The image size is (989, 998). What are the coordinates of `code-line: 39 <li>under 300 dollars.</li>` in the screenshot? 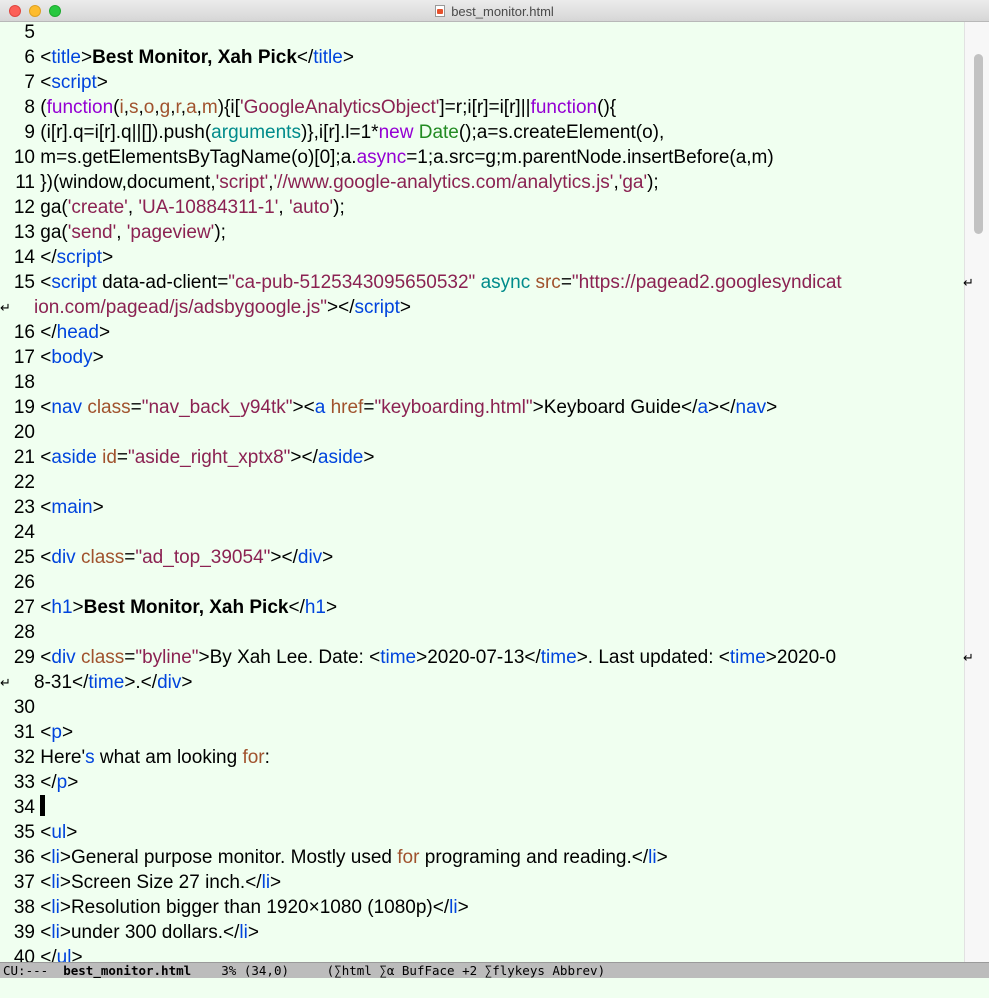 It's located at (129, 932).